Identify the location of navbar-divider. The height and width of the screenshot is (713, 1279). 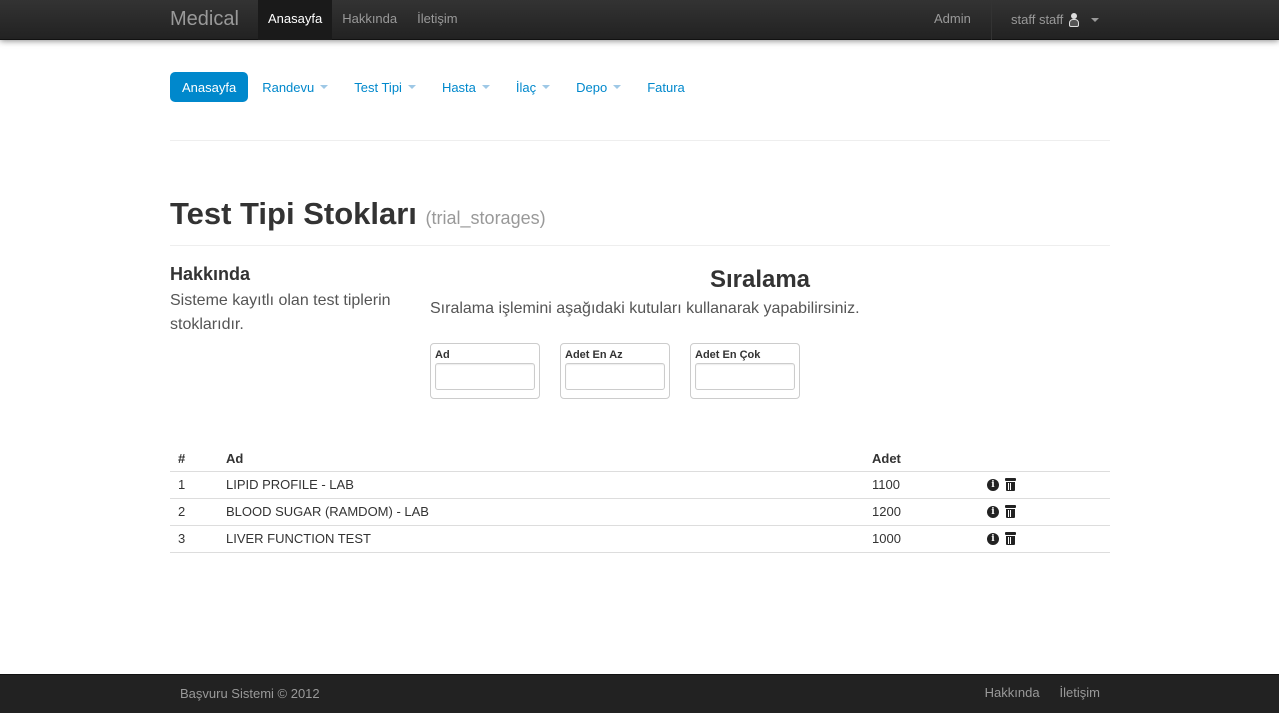
(991, 20).